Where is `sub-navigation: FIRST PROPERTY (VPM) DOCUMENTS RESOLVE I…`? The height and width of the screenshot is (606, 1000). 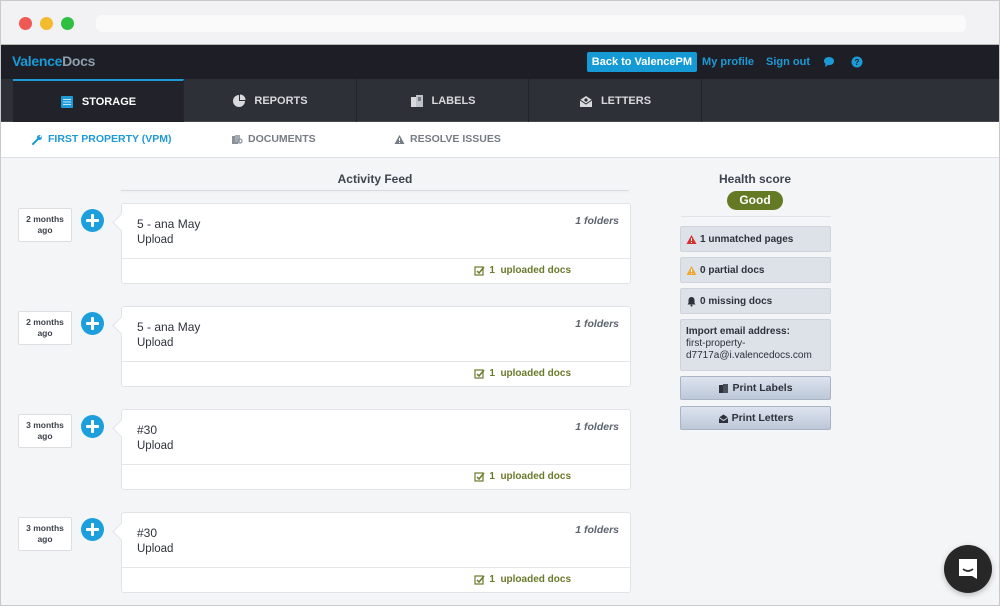 sub-navigation: FIRST PROPERTY (VPM) DOCUMENTS RESOLVE I… is located at coordinates (500, 140).